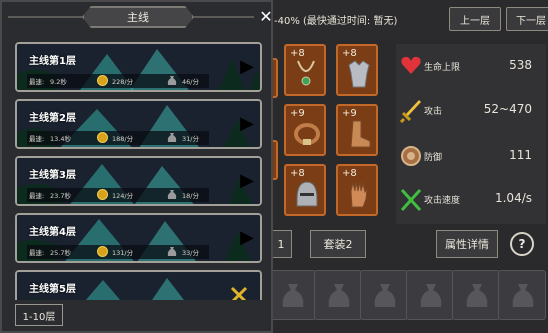 The height and width of the screenshot is (333, 548). Describe the element at coordinates (52, 175) in the screenshot. I see `level-name: 主线第3层` at that location.